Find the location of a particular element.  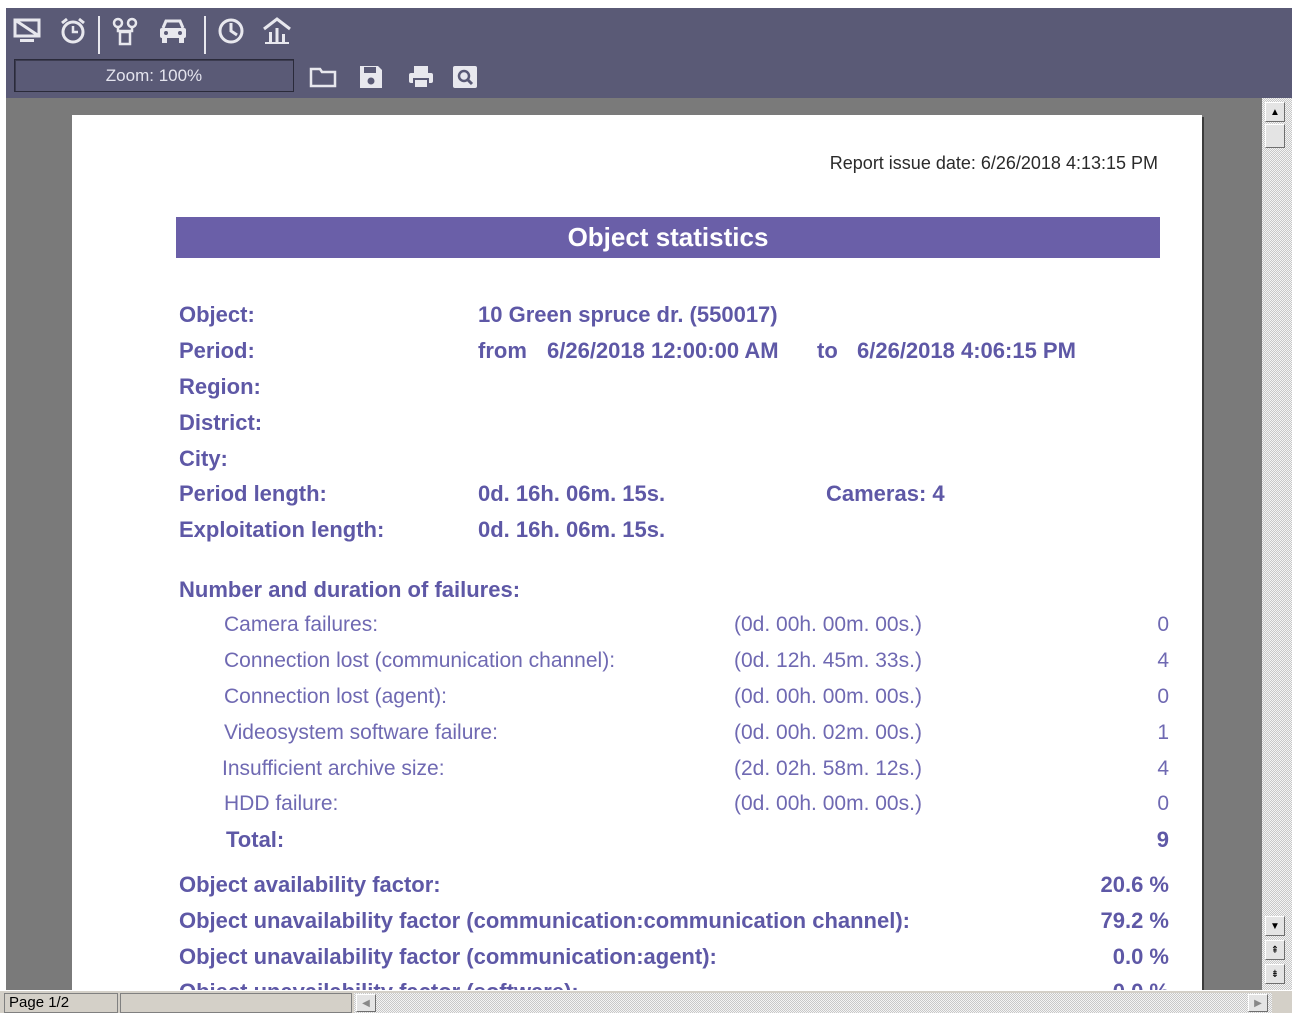

failure-label: Camera failures: is located at coordinates (301, 624).